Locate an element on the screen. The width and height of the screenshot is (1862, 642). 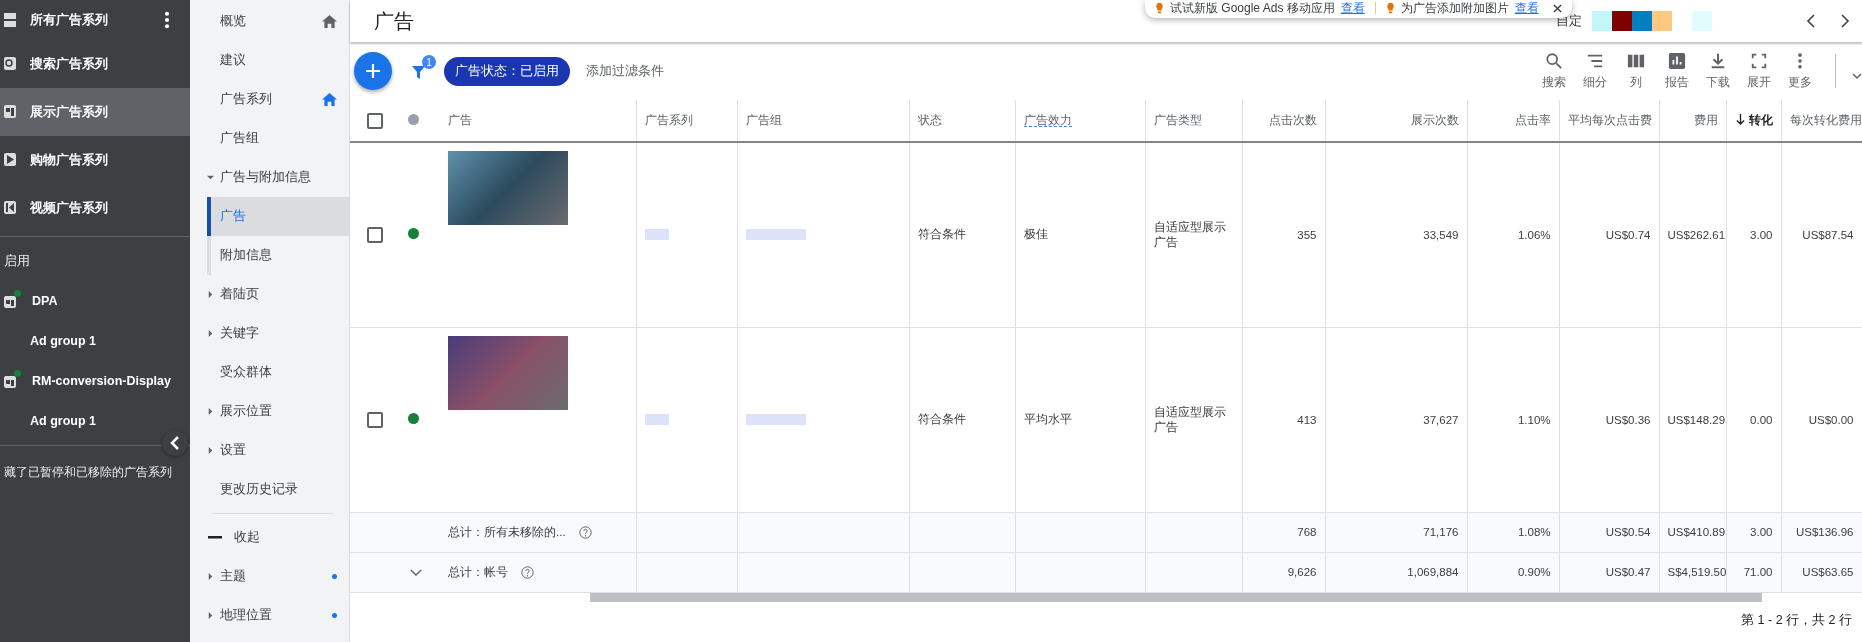
horizontal-scrollbar is located at coordinates (1176, 597).